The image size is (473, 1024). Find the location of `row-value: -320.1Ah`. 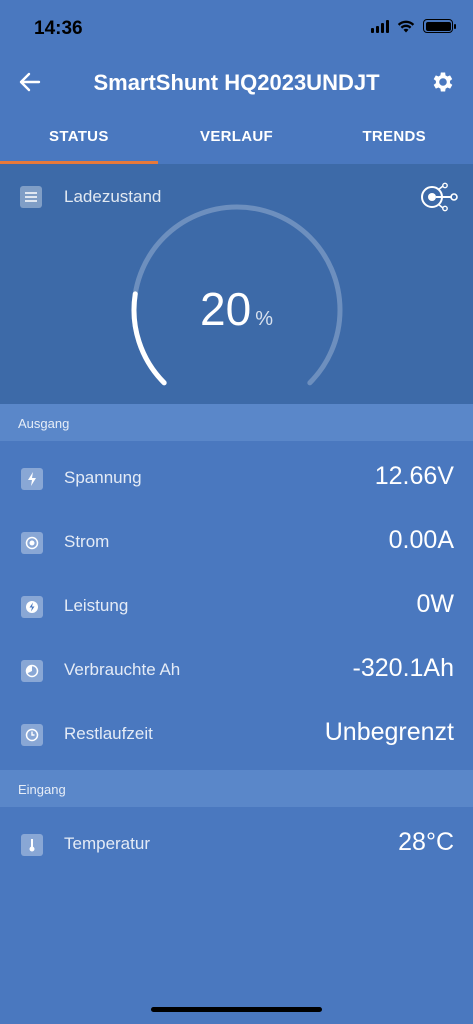

row-value: -320.1Ah is located at coordinates (403, 668).